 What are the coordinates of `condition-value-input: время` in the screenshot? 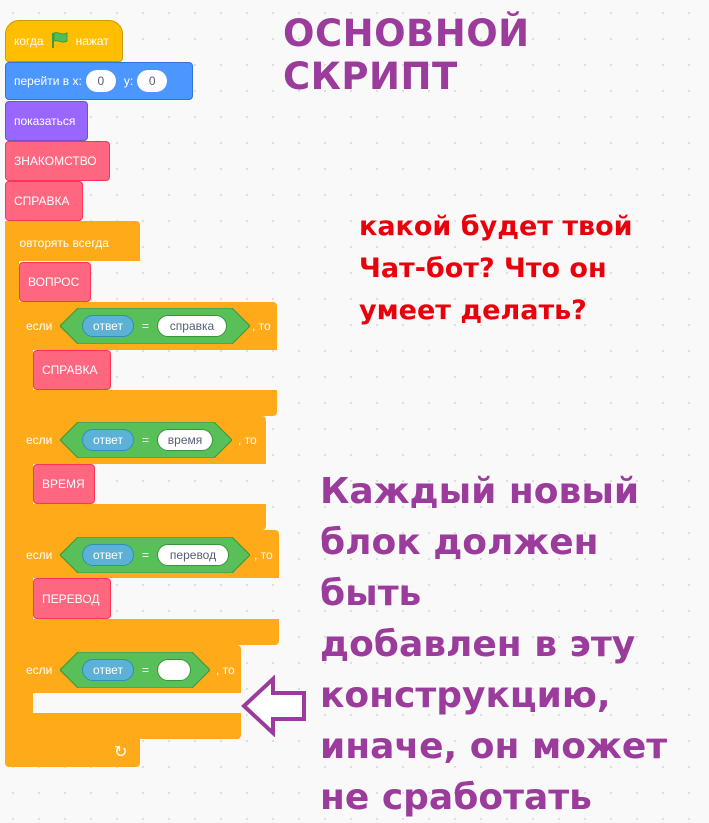 It's located at (185, 440).